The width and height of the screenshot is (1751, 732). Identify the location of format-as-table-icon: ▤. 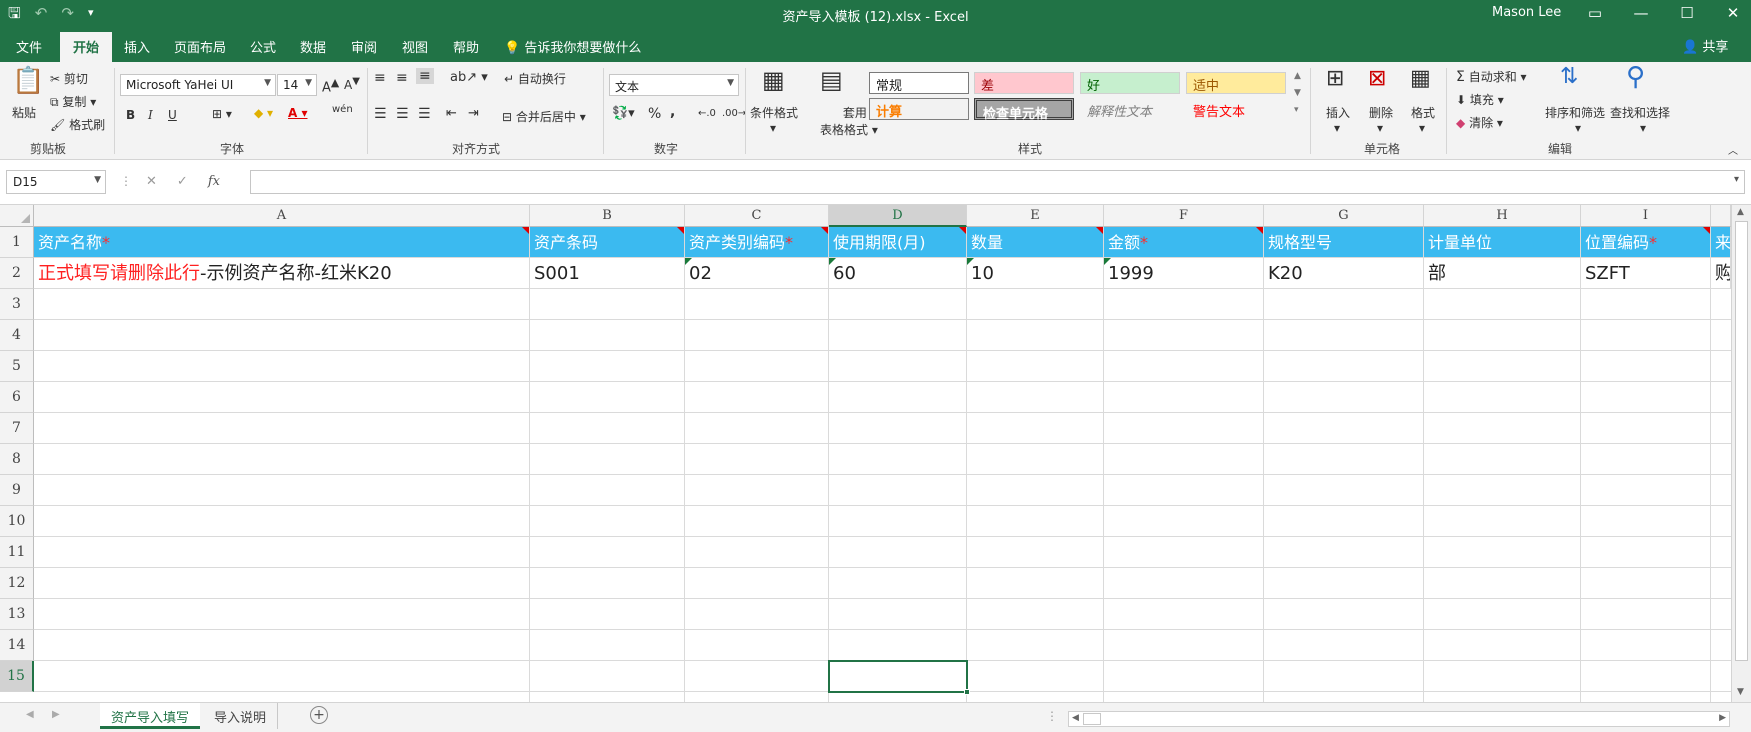
(831, 80).